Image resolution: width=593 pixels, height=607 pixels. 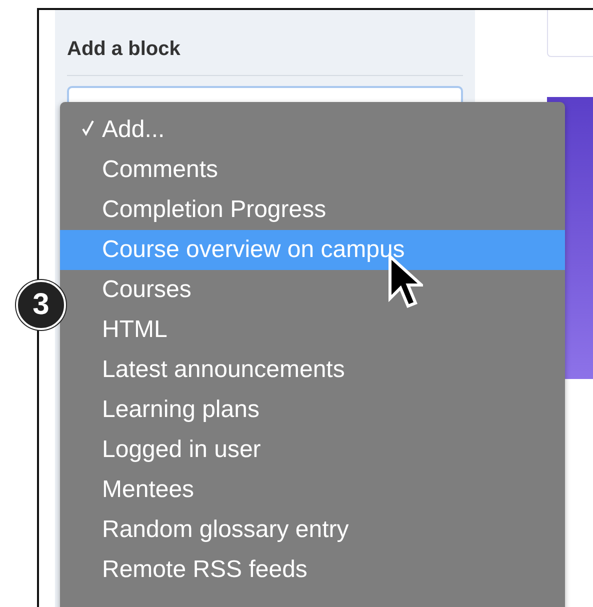 What do you see at coordinates (312, 210) in the screenshot?
I see `menu-item: Completion Progress` at bounding box center [312, 210].